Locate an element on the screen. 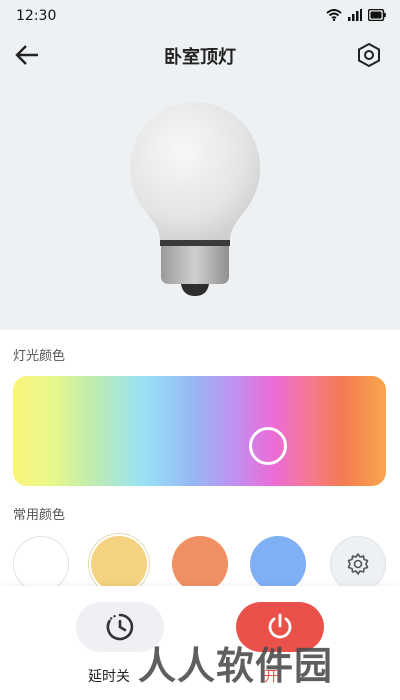 The image size is (400, 700). custom-color-button is located at coordinates (358, 564).